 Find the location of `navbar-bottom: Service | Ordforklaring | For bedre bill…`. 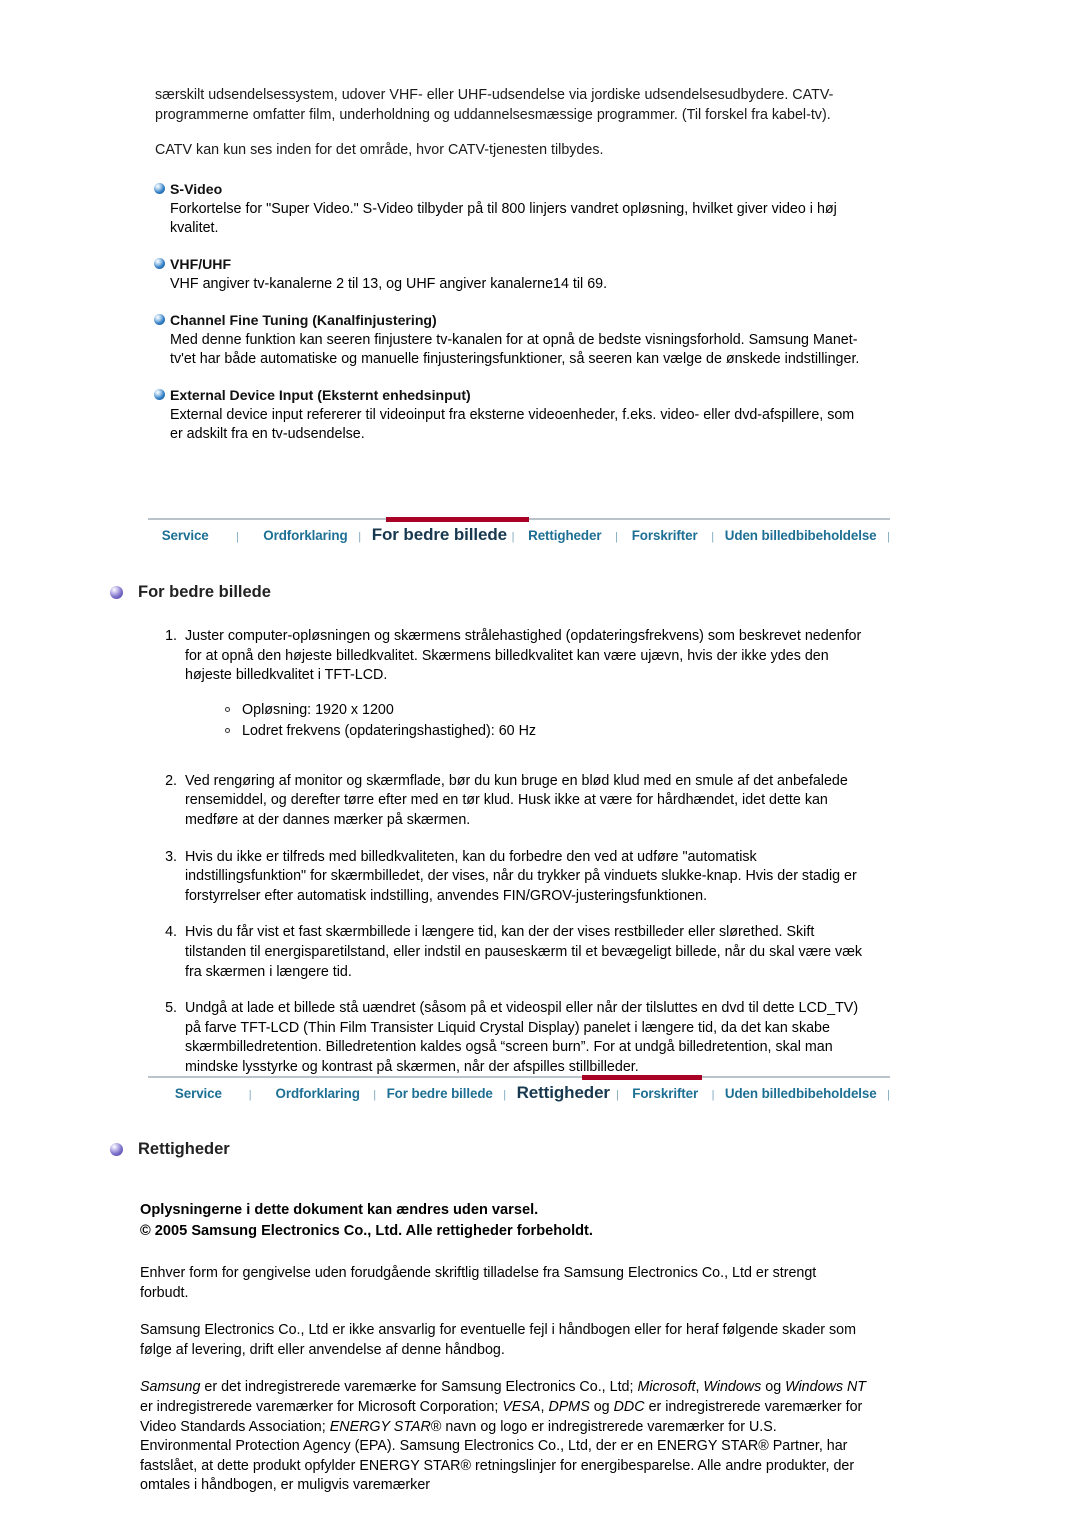

navbar-bottom: Service | Ordforklaring | For bedre bill… is located at coordinates (519, 1093).